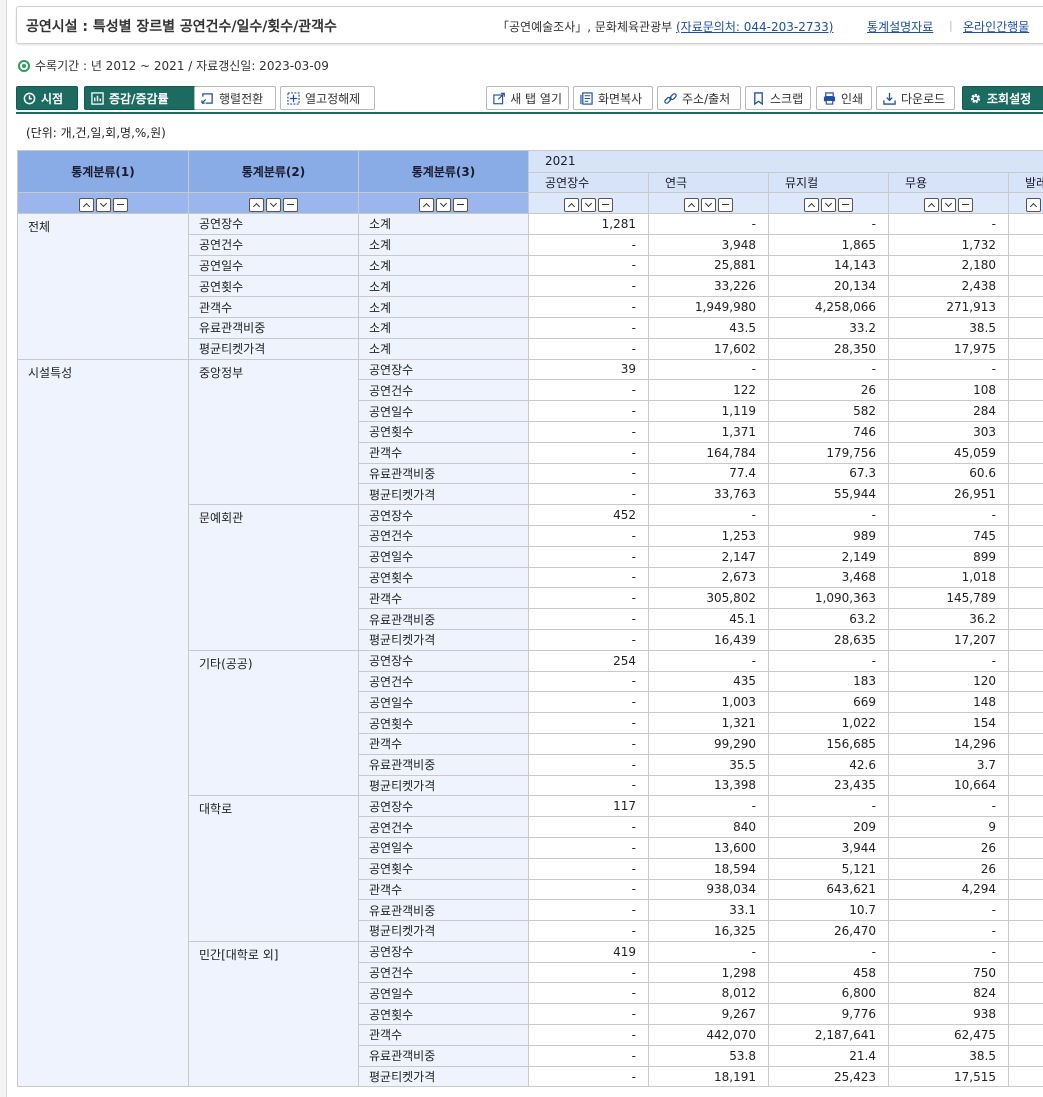 The width and height of the screenshot is (1043, 1097). What do you see at coordinates (948, 556) in the screenshot?
I see `data-cell: 899` at bounding box center [948, 556].